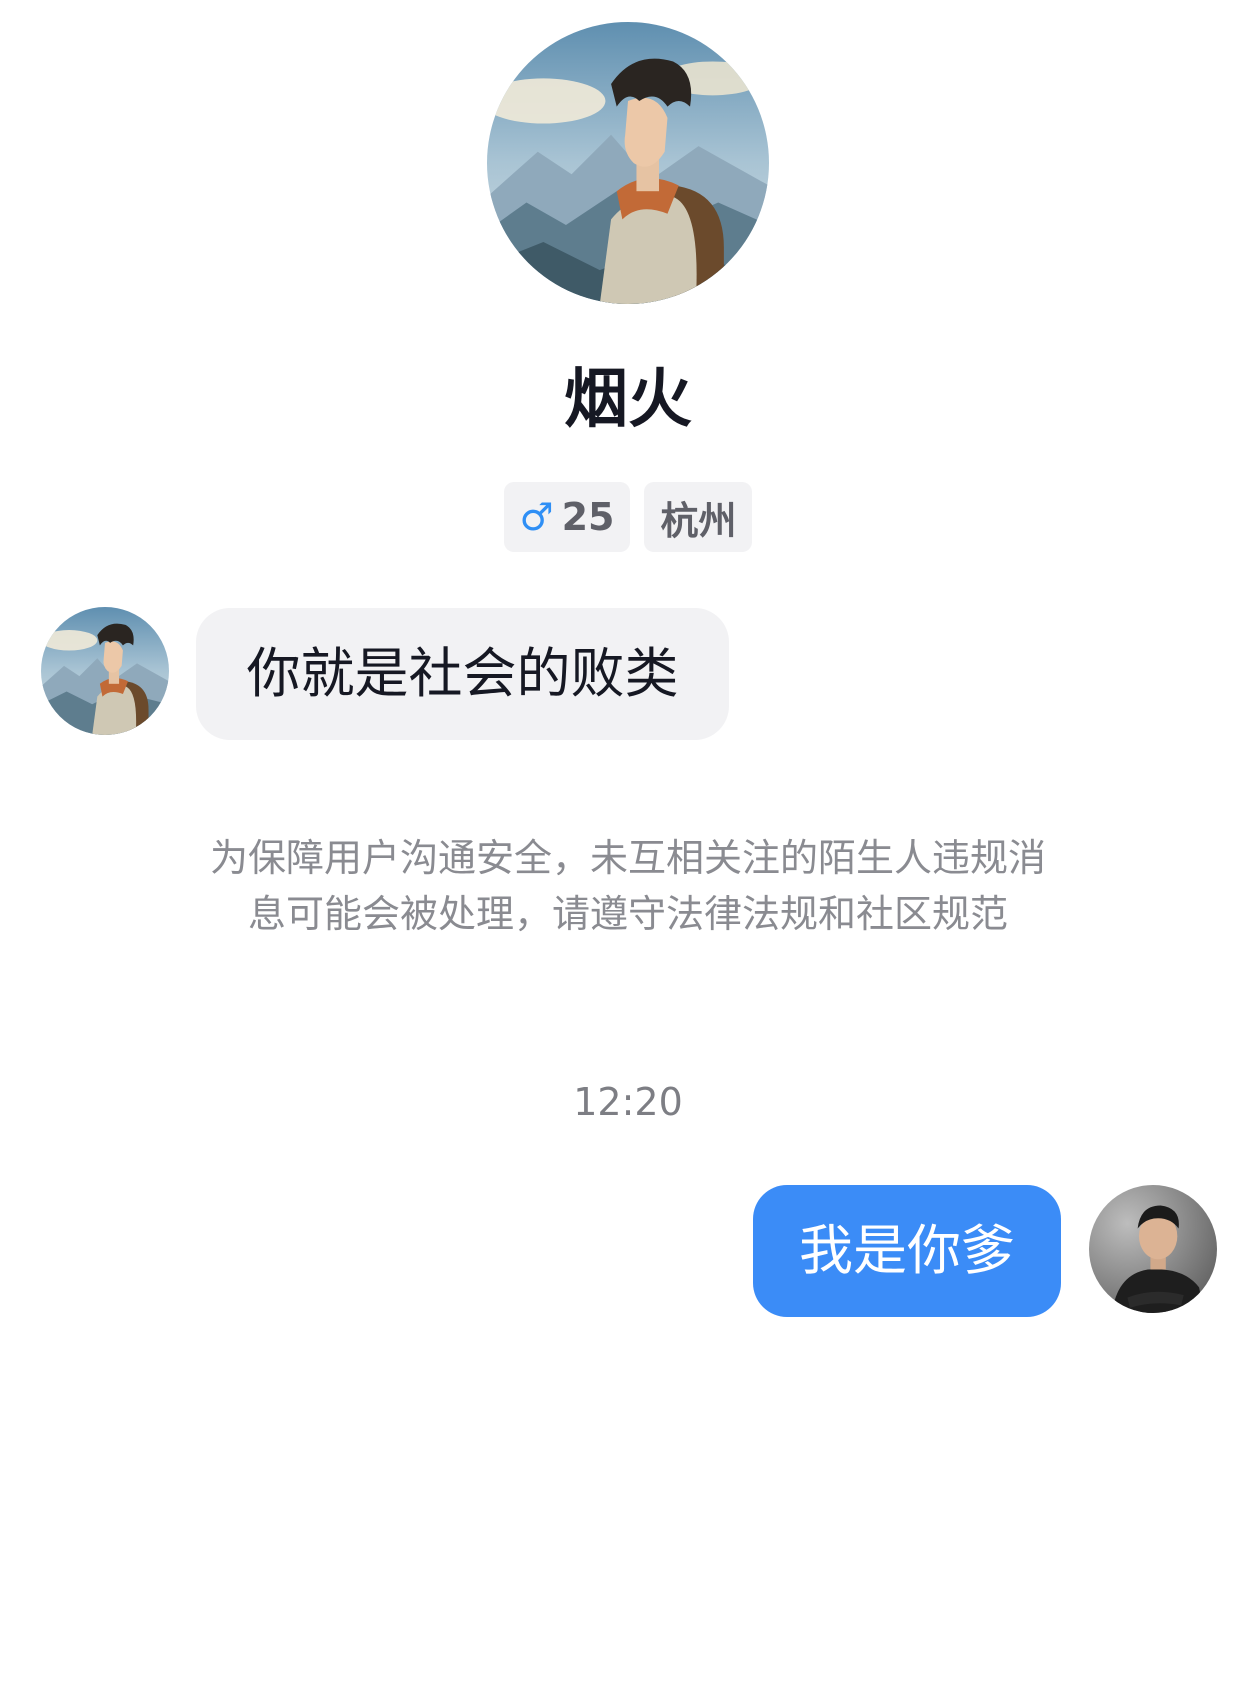  Describe the element at coordinates (536, 517) in the screenshot. I see `male-icon: ♂` at that location.